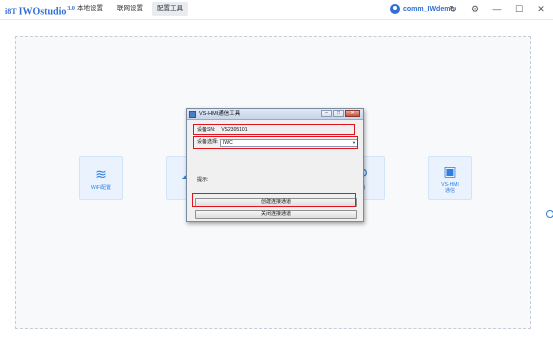 This screenshot has height=345, width=553. What do you see at coordinates (450, 187) in the screenshot?
I see `tile-label: VS-HMI 通信` at bounding box center [450, 187].